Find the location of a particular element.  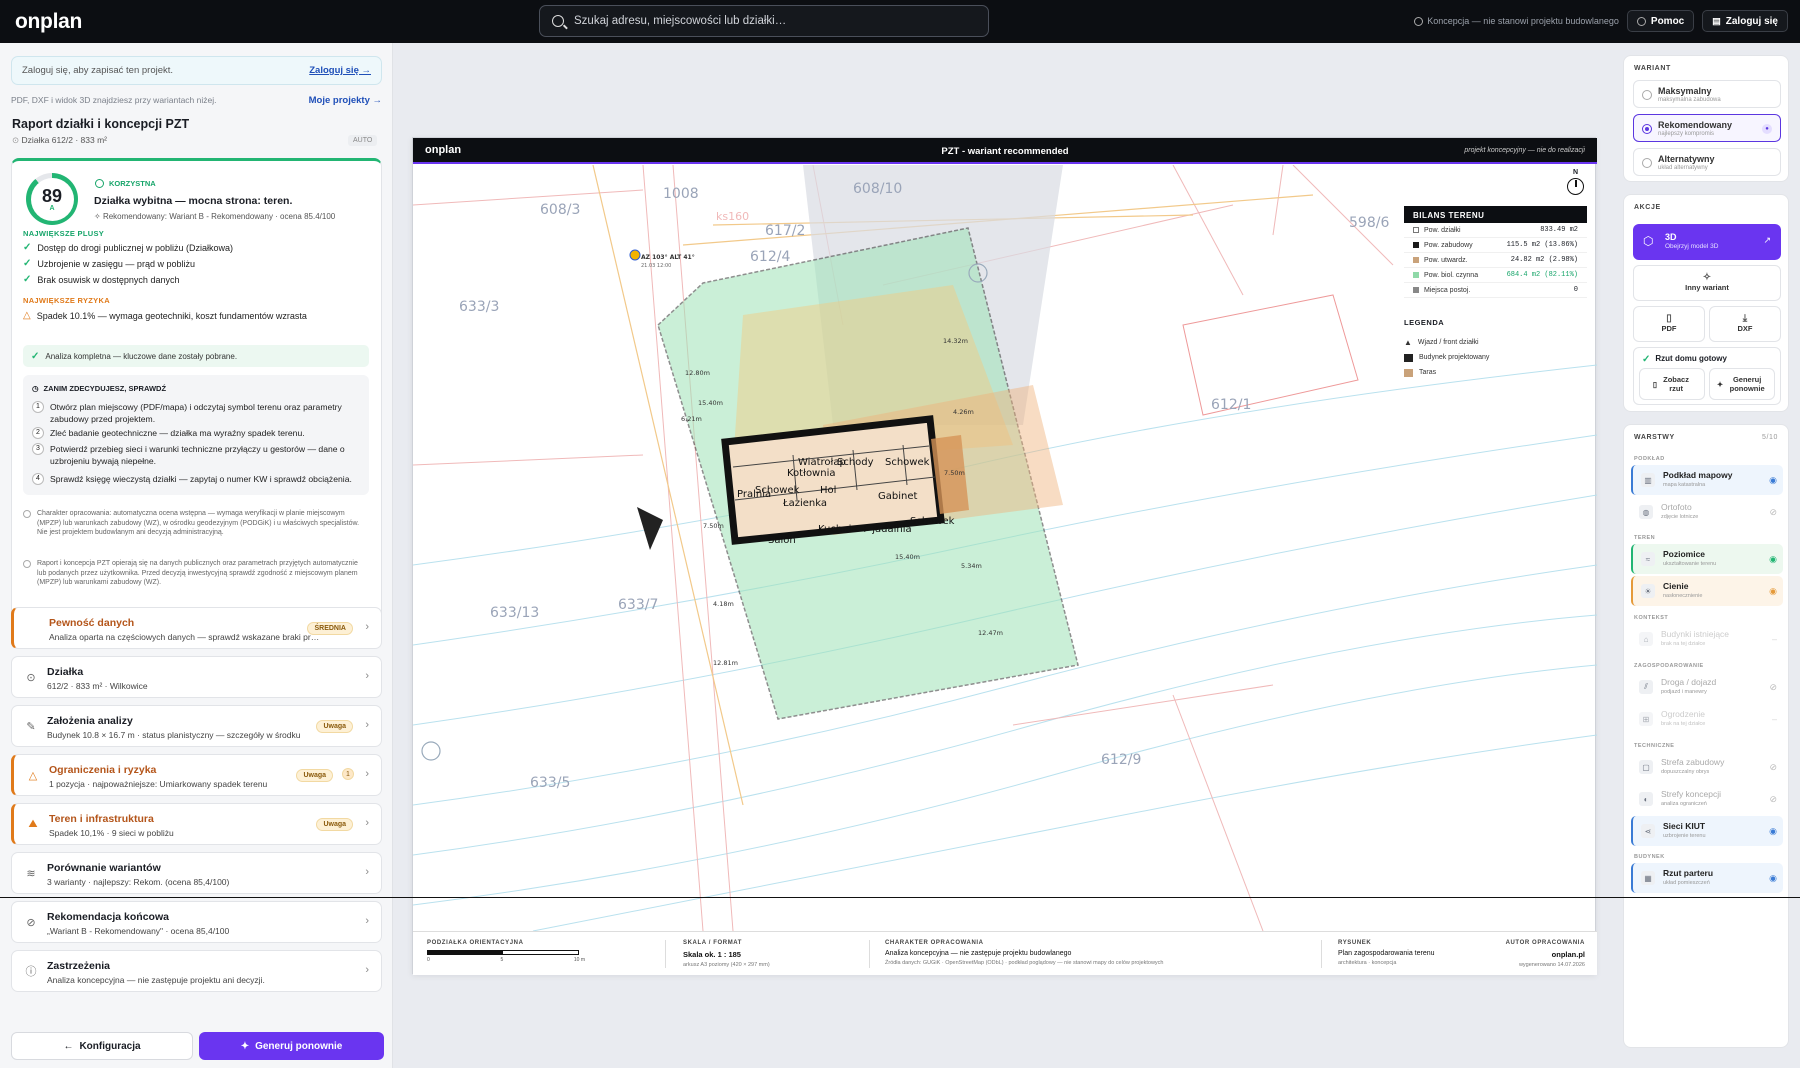

info-icon is located at coordinates (1419, 21).